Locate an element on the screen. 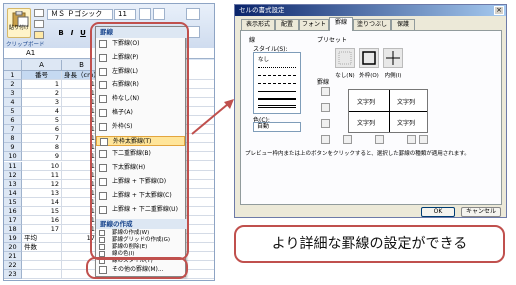 The height and width of the screenshot is (285, 516). border-middle-button is located at coordinates (325, 107).